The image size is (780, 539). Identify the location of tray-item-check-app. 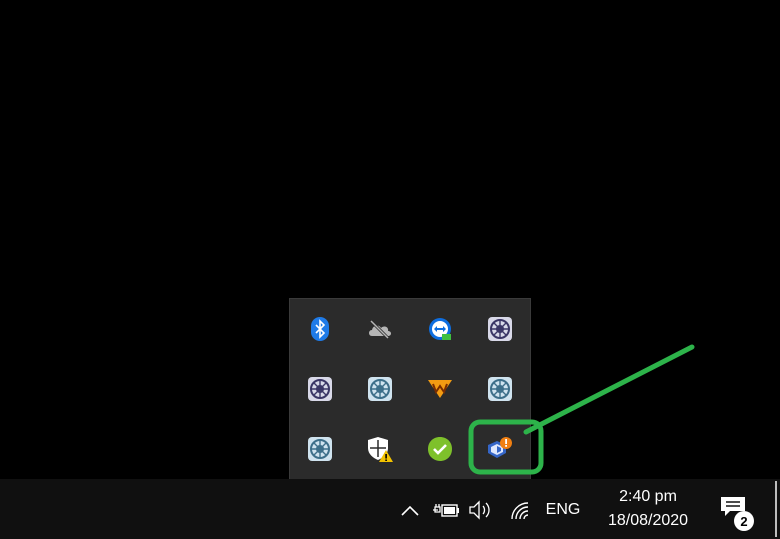
(440, 449).